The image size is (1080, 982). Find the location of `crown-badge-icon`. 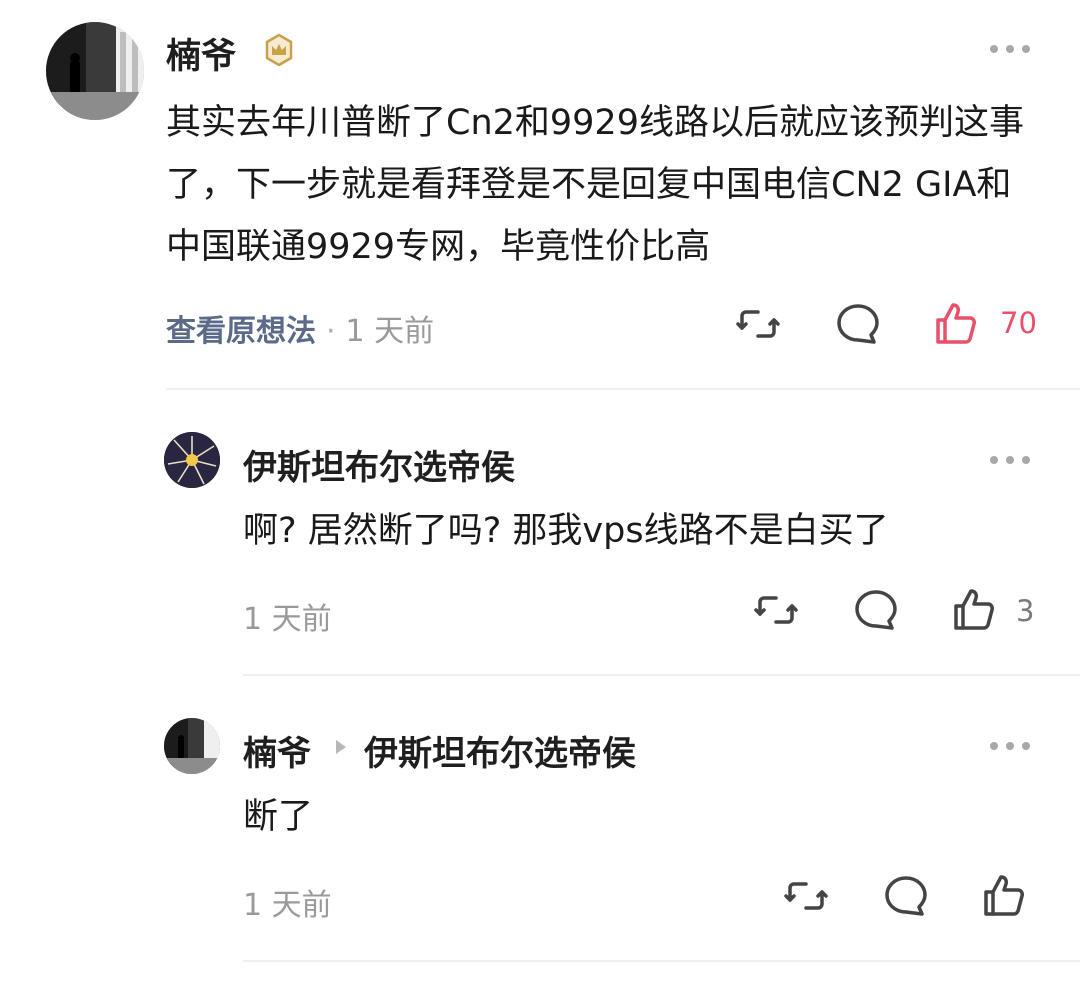

crown-badge-icon is located at coordinates (279, 50).